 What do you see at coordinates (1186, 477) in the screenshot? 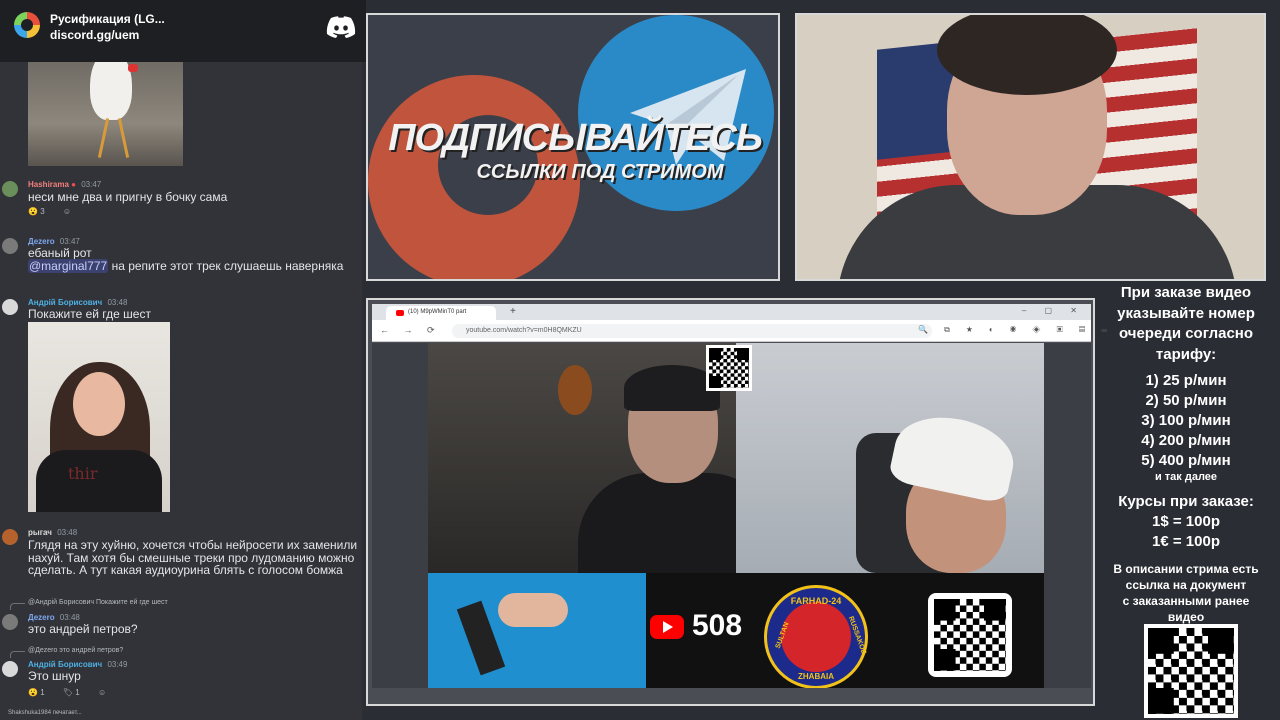
I see `and-so-on: и так далее` at bounding box center [1186, 477].